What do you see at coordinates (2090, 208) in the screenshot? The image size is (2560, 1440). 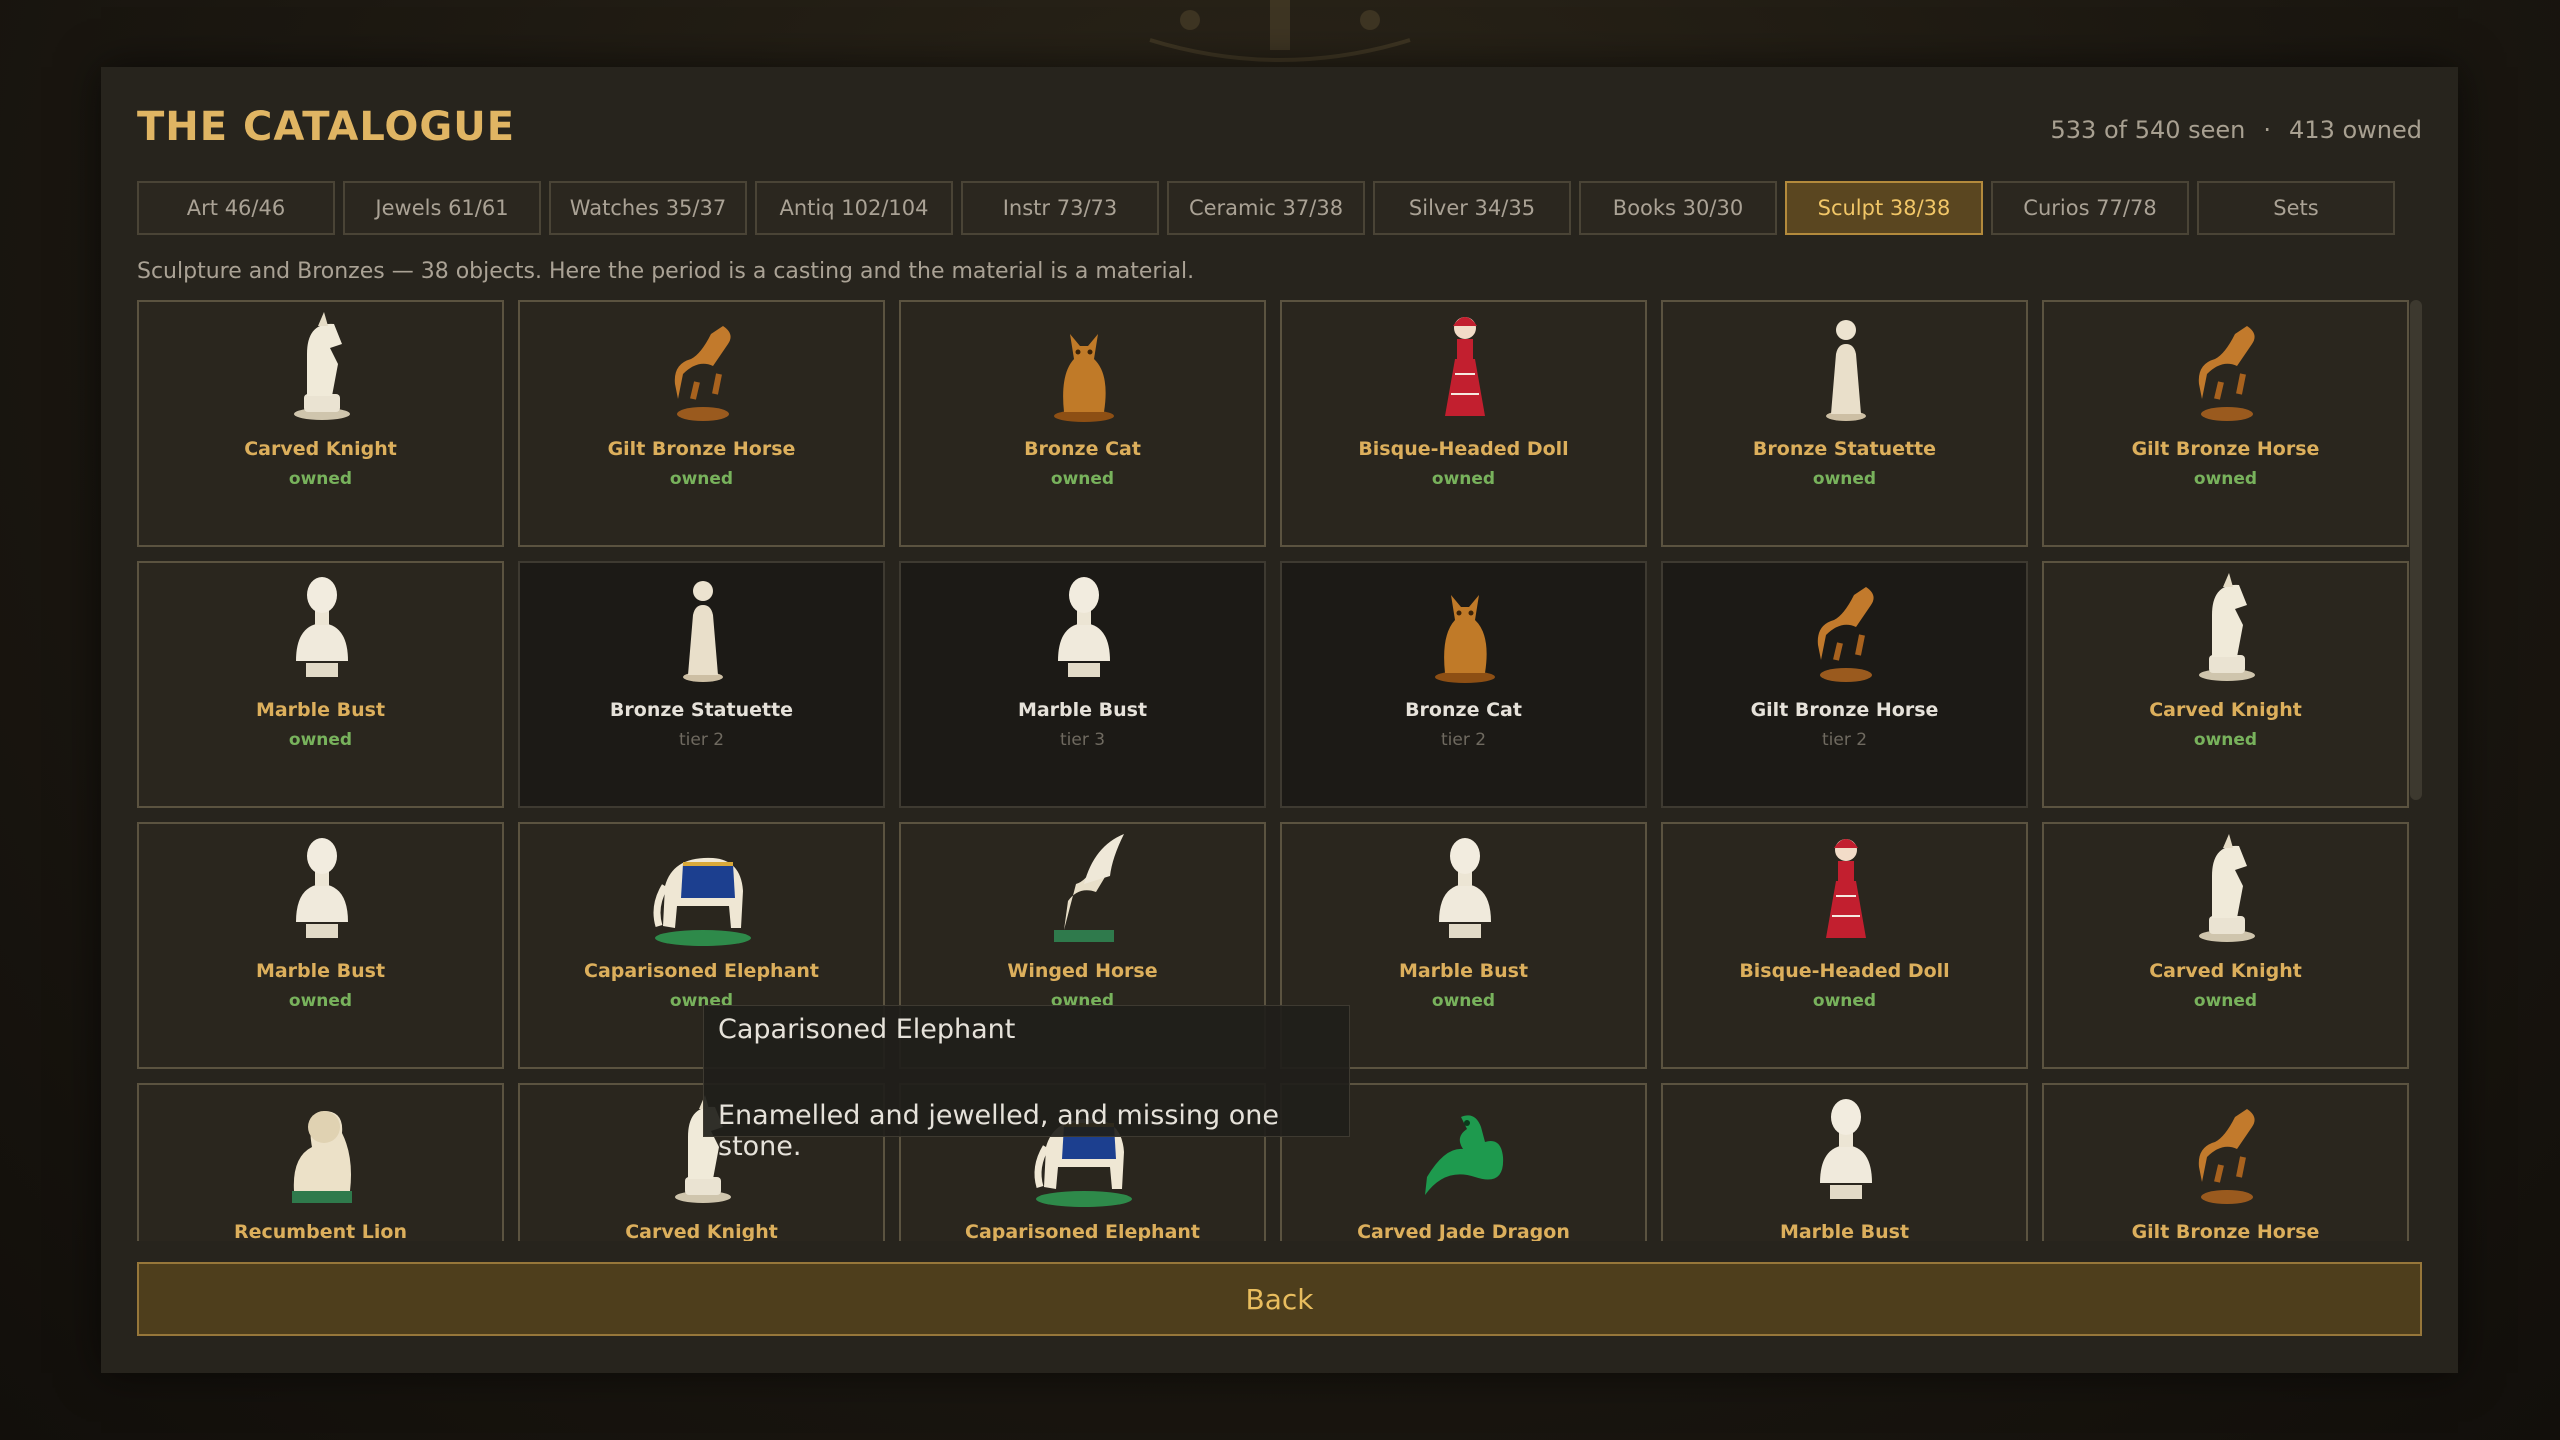 I see `tab-curios: Curios 77/78` at bounding box center [2090, 208].